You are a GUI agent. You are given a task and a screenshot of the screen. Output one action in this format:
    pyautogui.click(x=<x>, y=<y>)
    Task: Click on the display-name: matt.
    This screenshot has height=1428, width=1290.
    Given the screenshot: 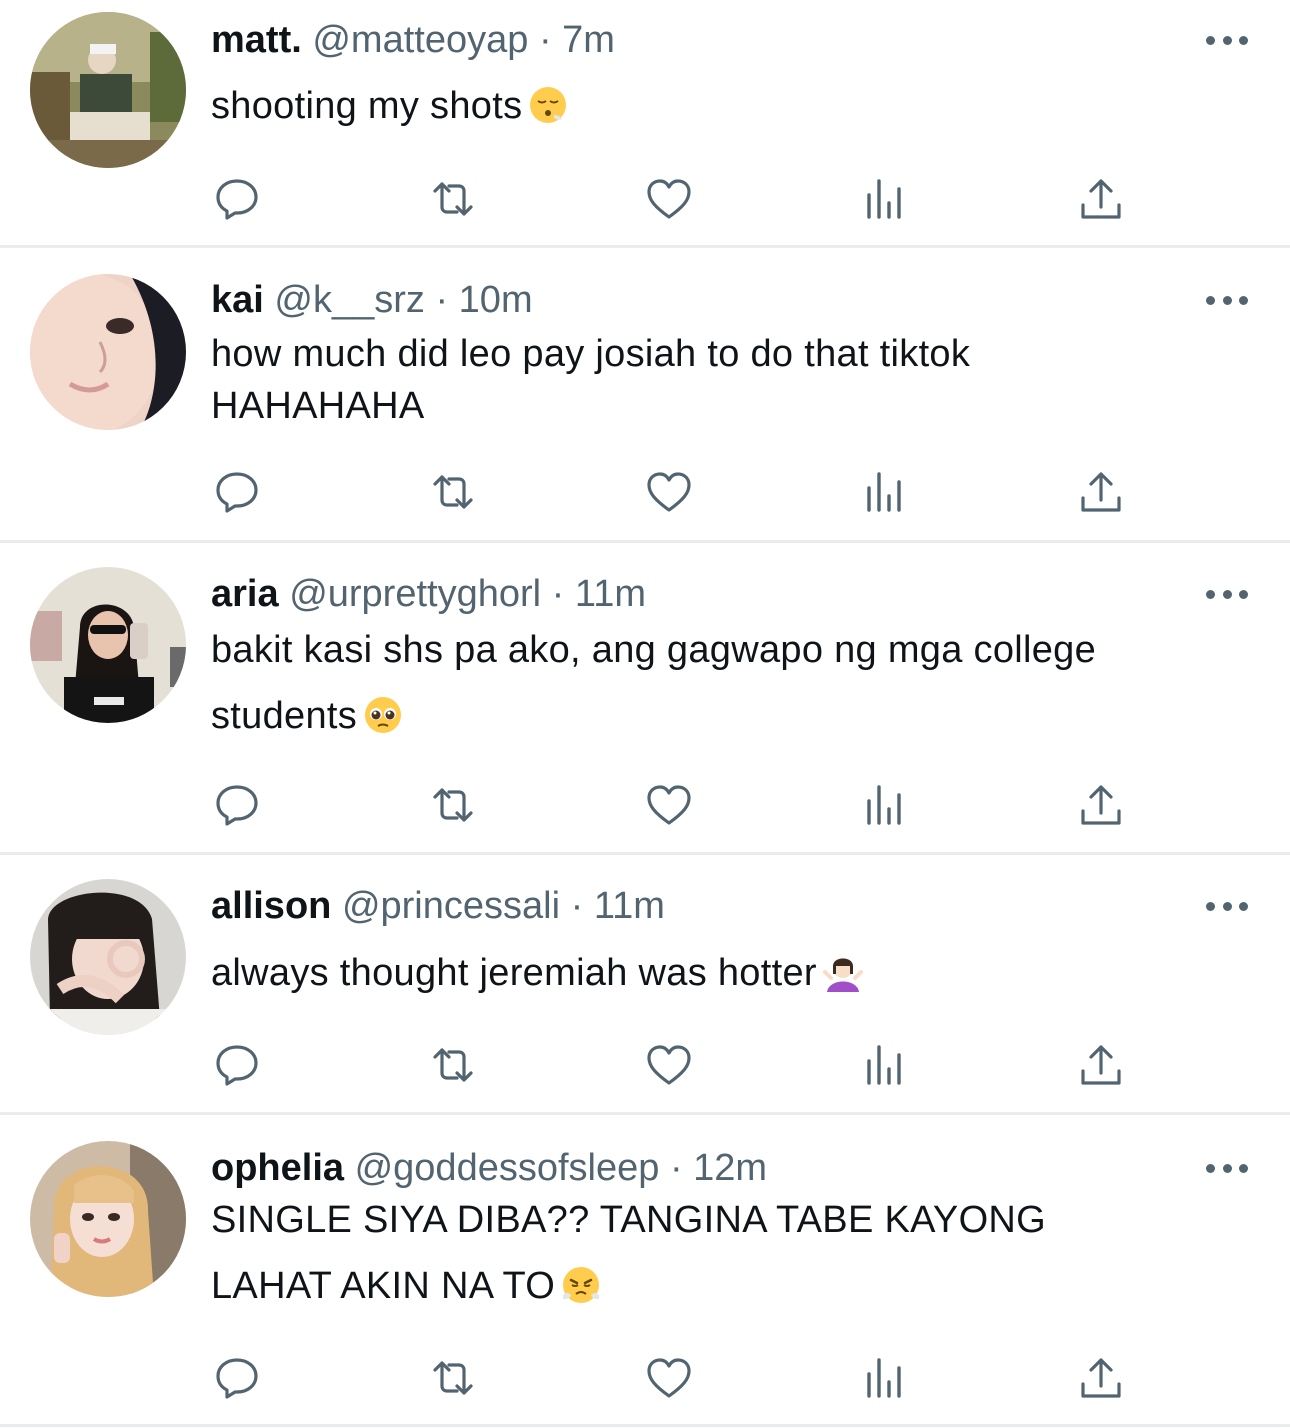 What is the action you would take?
    pyautogui.click(x=256, y=40)
    